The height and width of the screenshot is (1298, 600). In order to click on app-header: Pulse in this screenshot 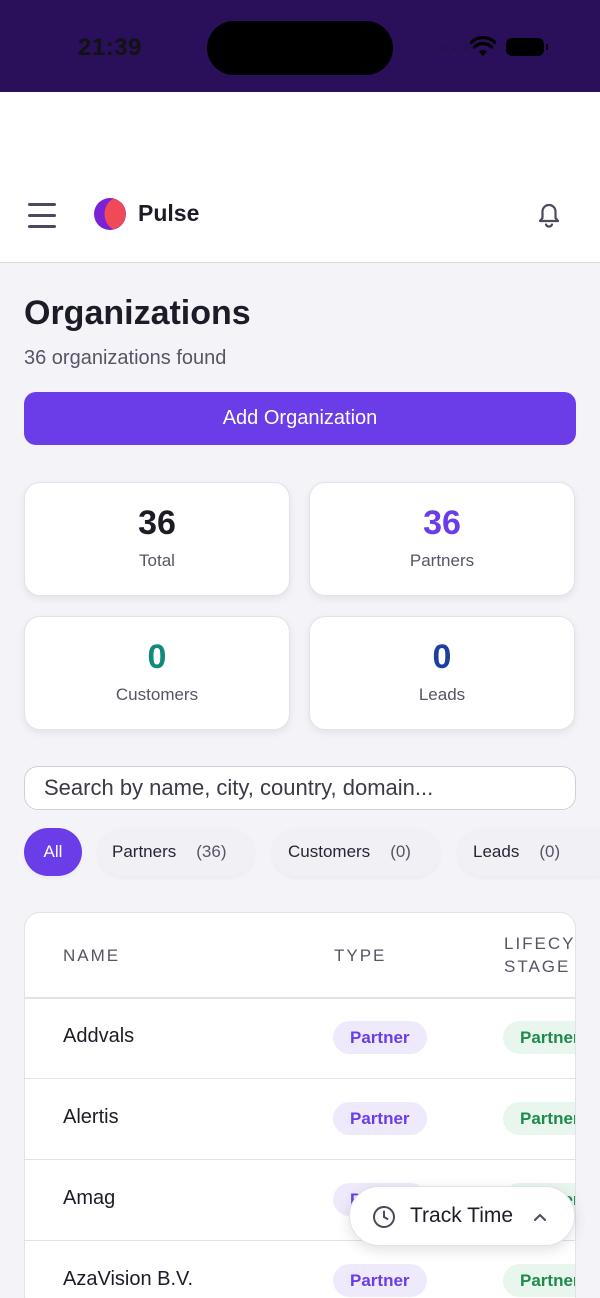, I will do `click(300, 177)`.